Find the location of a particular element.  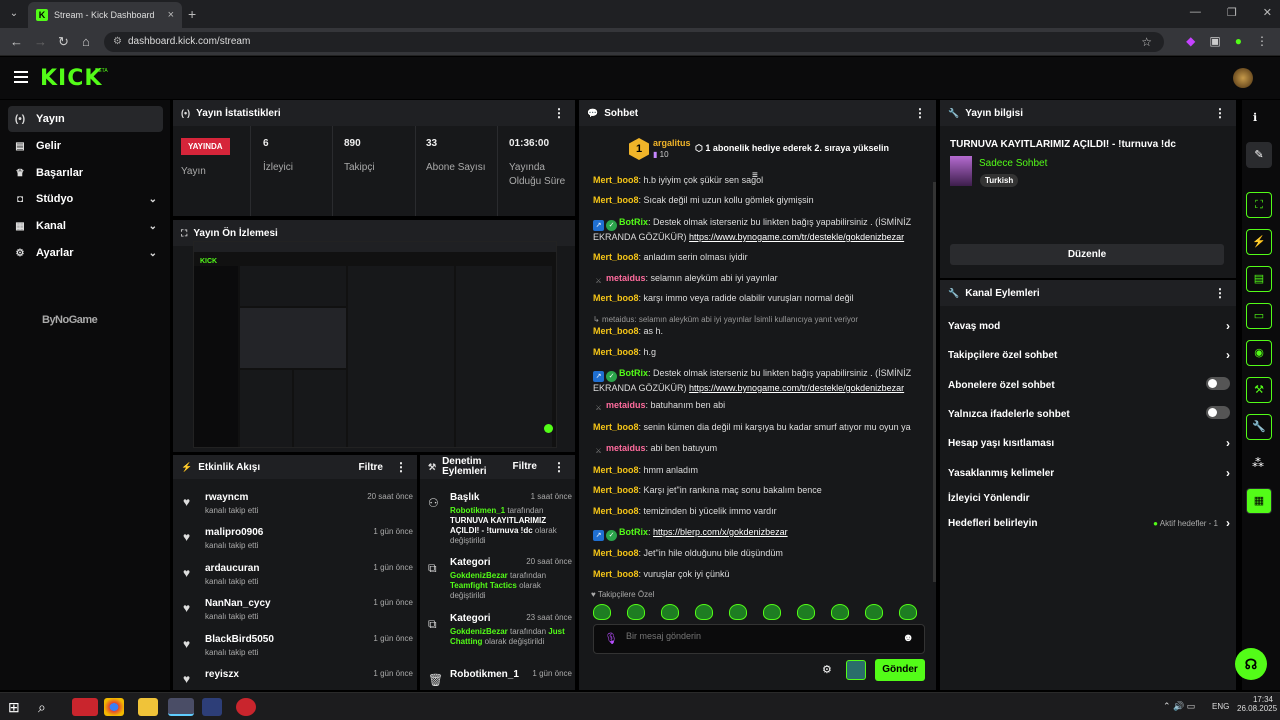

sidebar-item-kanal: ▦ Kanal ⌄ is located at coordinates (85, 226).